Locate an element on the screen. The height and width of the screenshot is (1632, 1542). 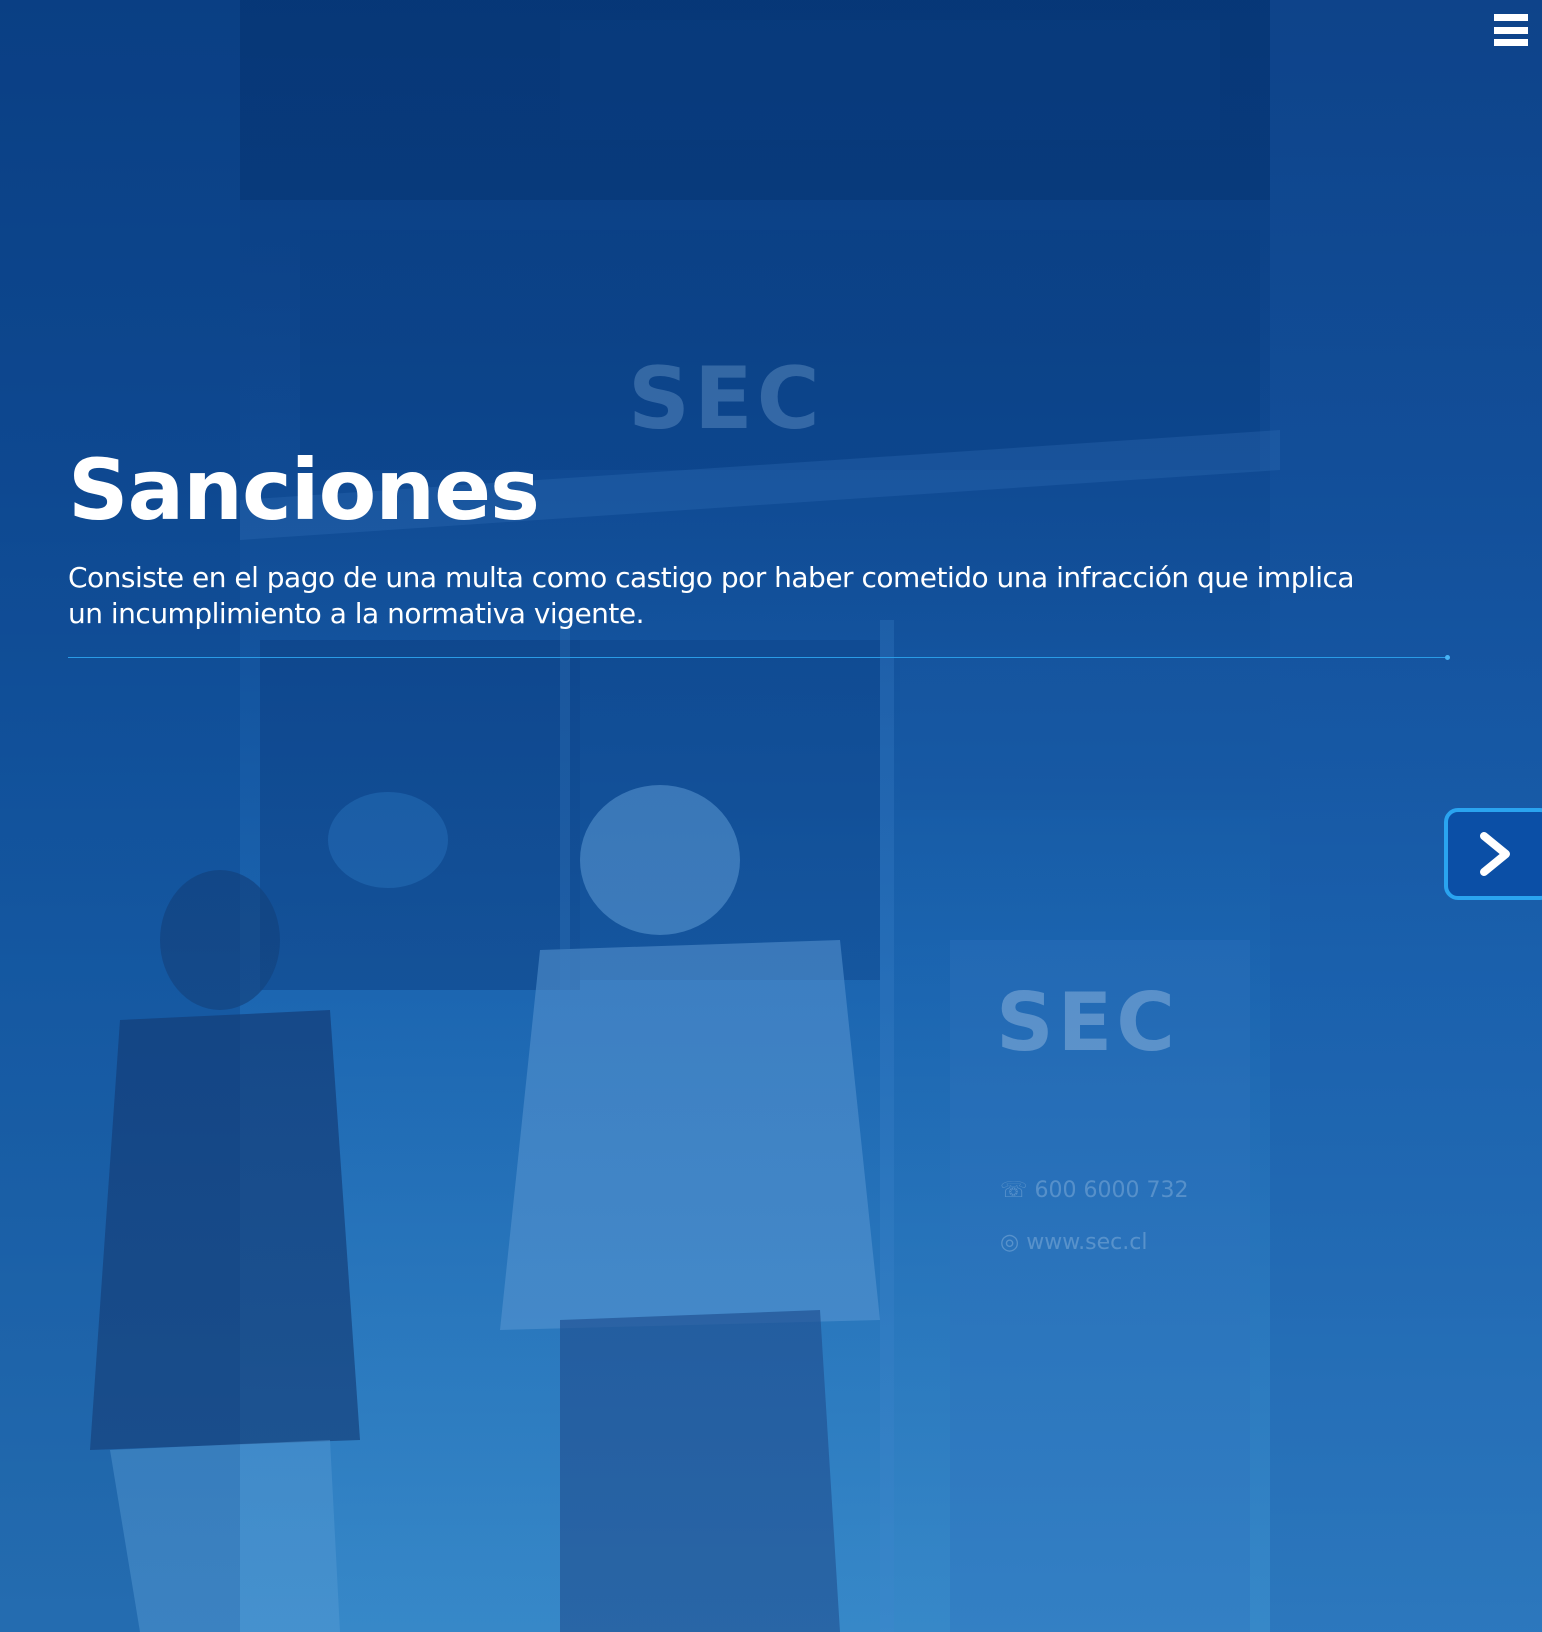
banner-phone-row: ☏ 600 6000 732 is located at coordinates (1094, 1191).